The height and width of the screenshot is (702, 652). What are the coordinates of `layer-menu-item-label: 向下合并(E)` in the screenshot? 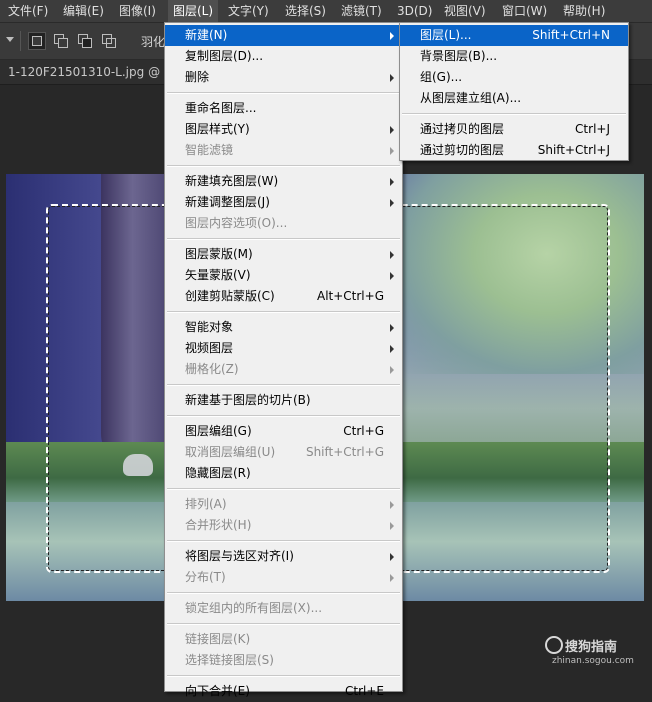 It's located at (217, 691).